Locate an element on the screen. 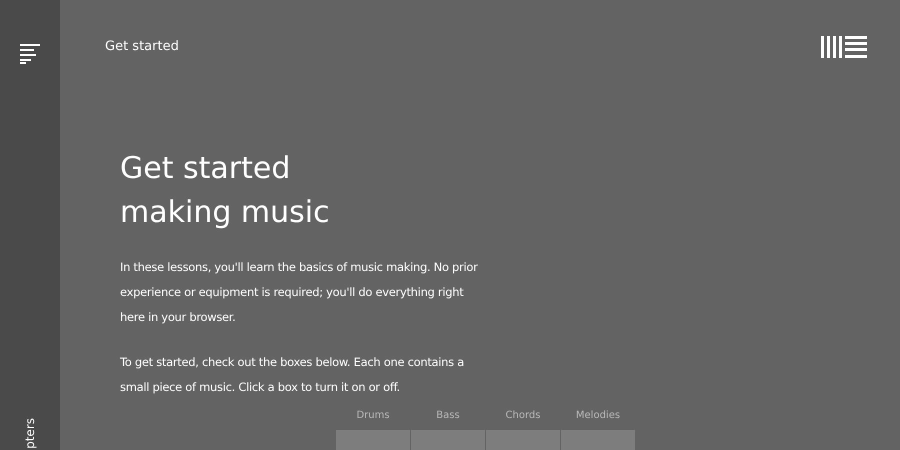 Image resolution: width=900 pixels, height=450 pixels. chapters-label: pters is located at coordinates (30, 433).